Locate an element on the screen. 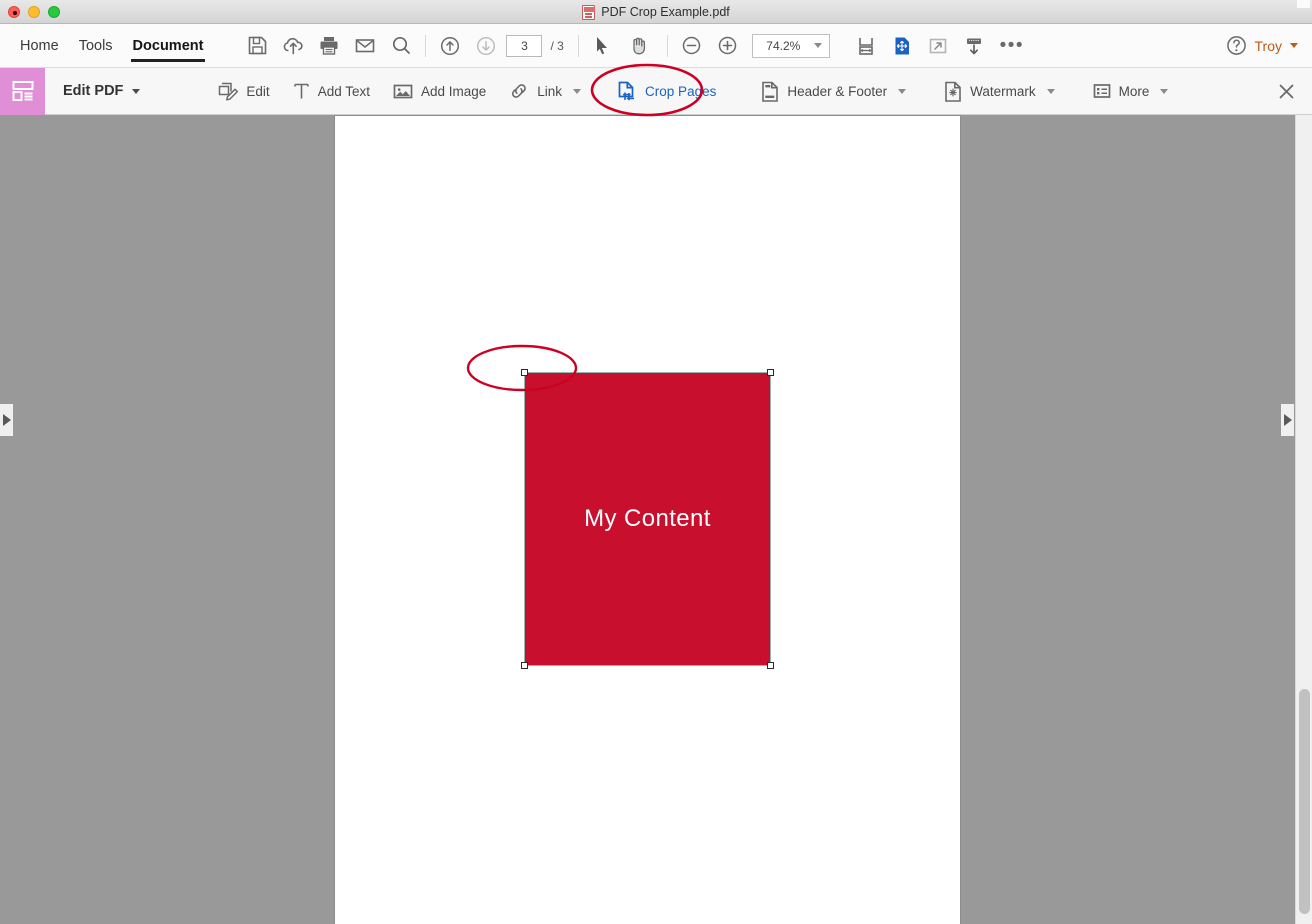  user-name-label: Troy is located at coordinates (1268, 45).